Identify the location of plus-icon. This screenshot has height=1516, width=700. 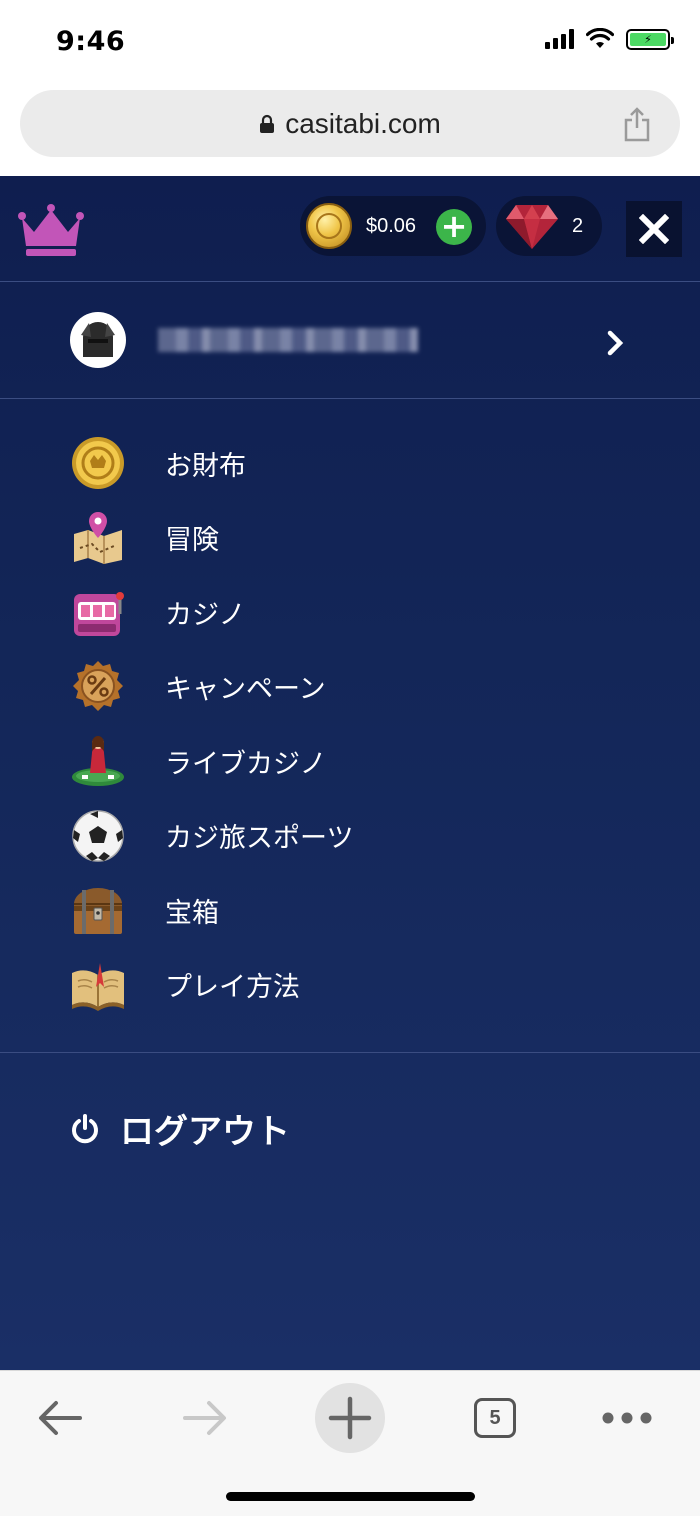
(350, 1418).